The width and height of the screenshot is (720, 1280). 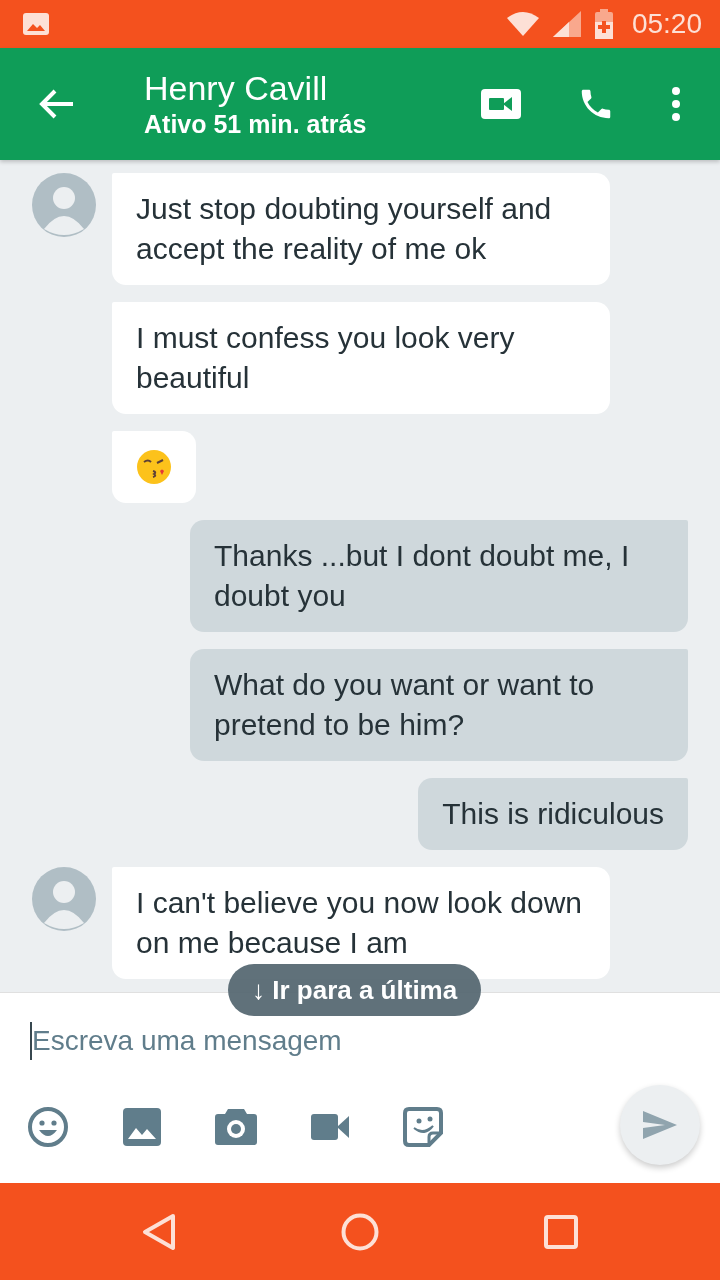 I want to click on send-button, so click(x=660, y=1125).